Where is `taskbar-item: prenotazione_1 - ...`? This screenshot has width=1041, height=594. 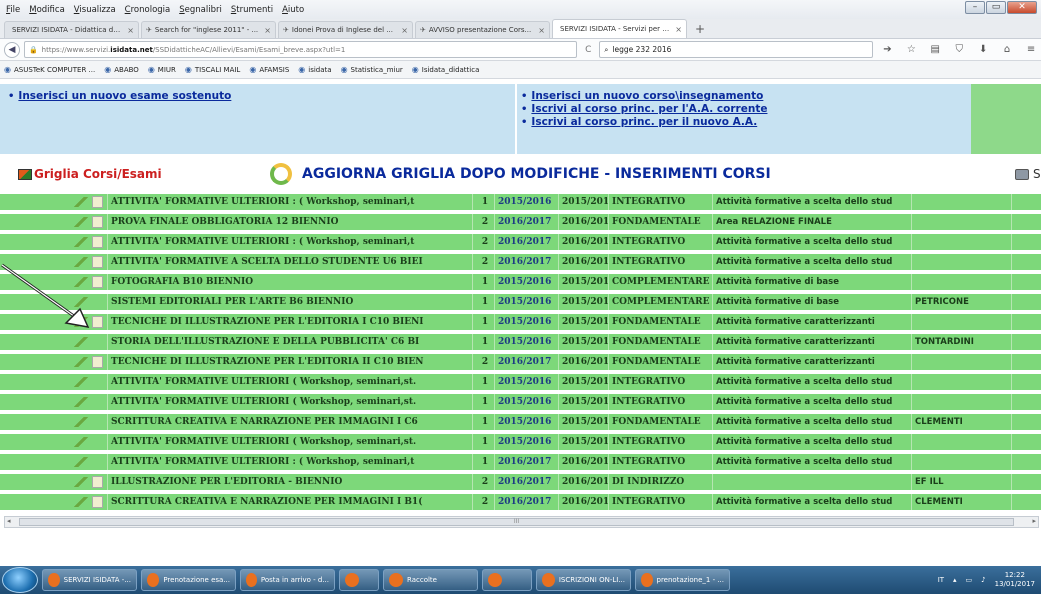 taskbar-item: prenotazione_1 - ... is located at coordinates (682, 580).